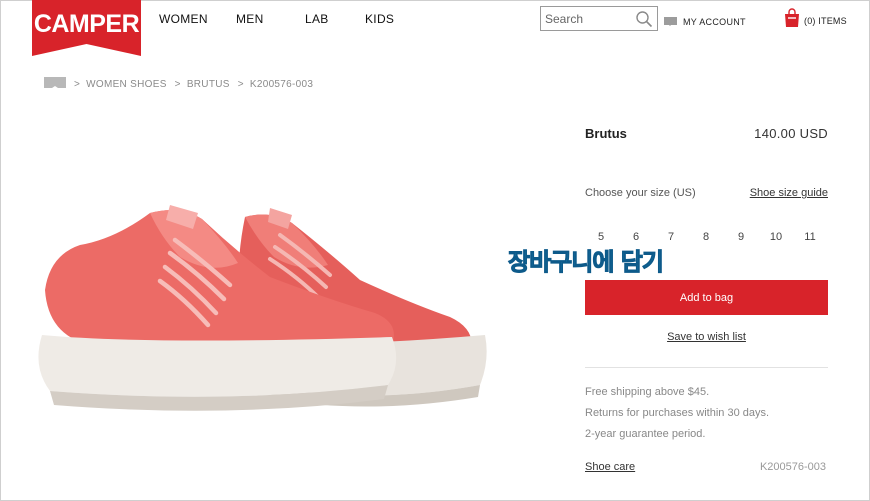  Describe the element at coordinates (791, 133) in the screenshot. I see `product-price: 140.00 USD` at that location.